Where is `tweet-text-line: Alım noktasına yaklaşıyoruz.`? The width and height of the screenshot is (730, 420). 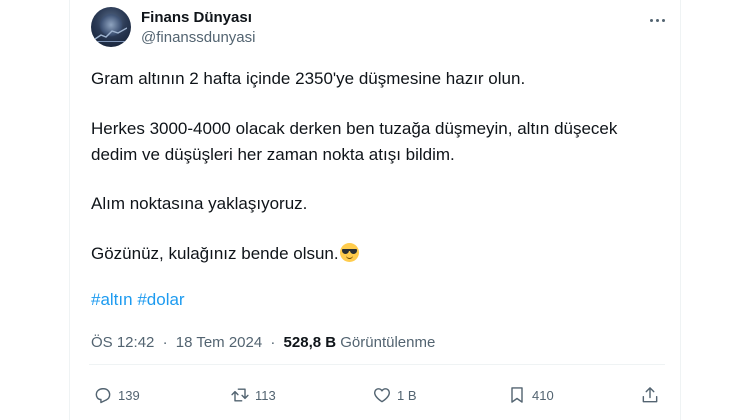 tweet-text-line: Alım noktasına yaklaşıyoruz. is located at coordinates (199, 203).